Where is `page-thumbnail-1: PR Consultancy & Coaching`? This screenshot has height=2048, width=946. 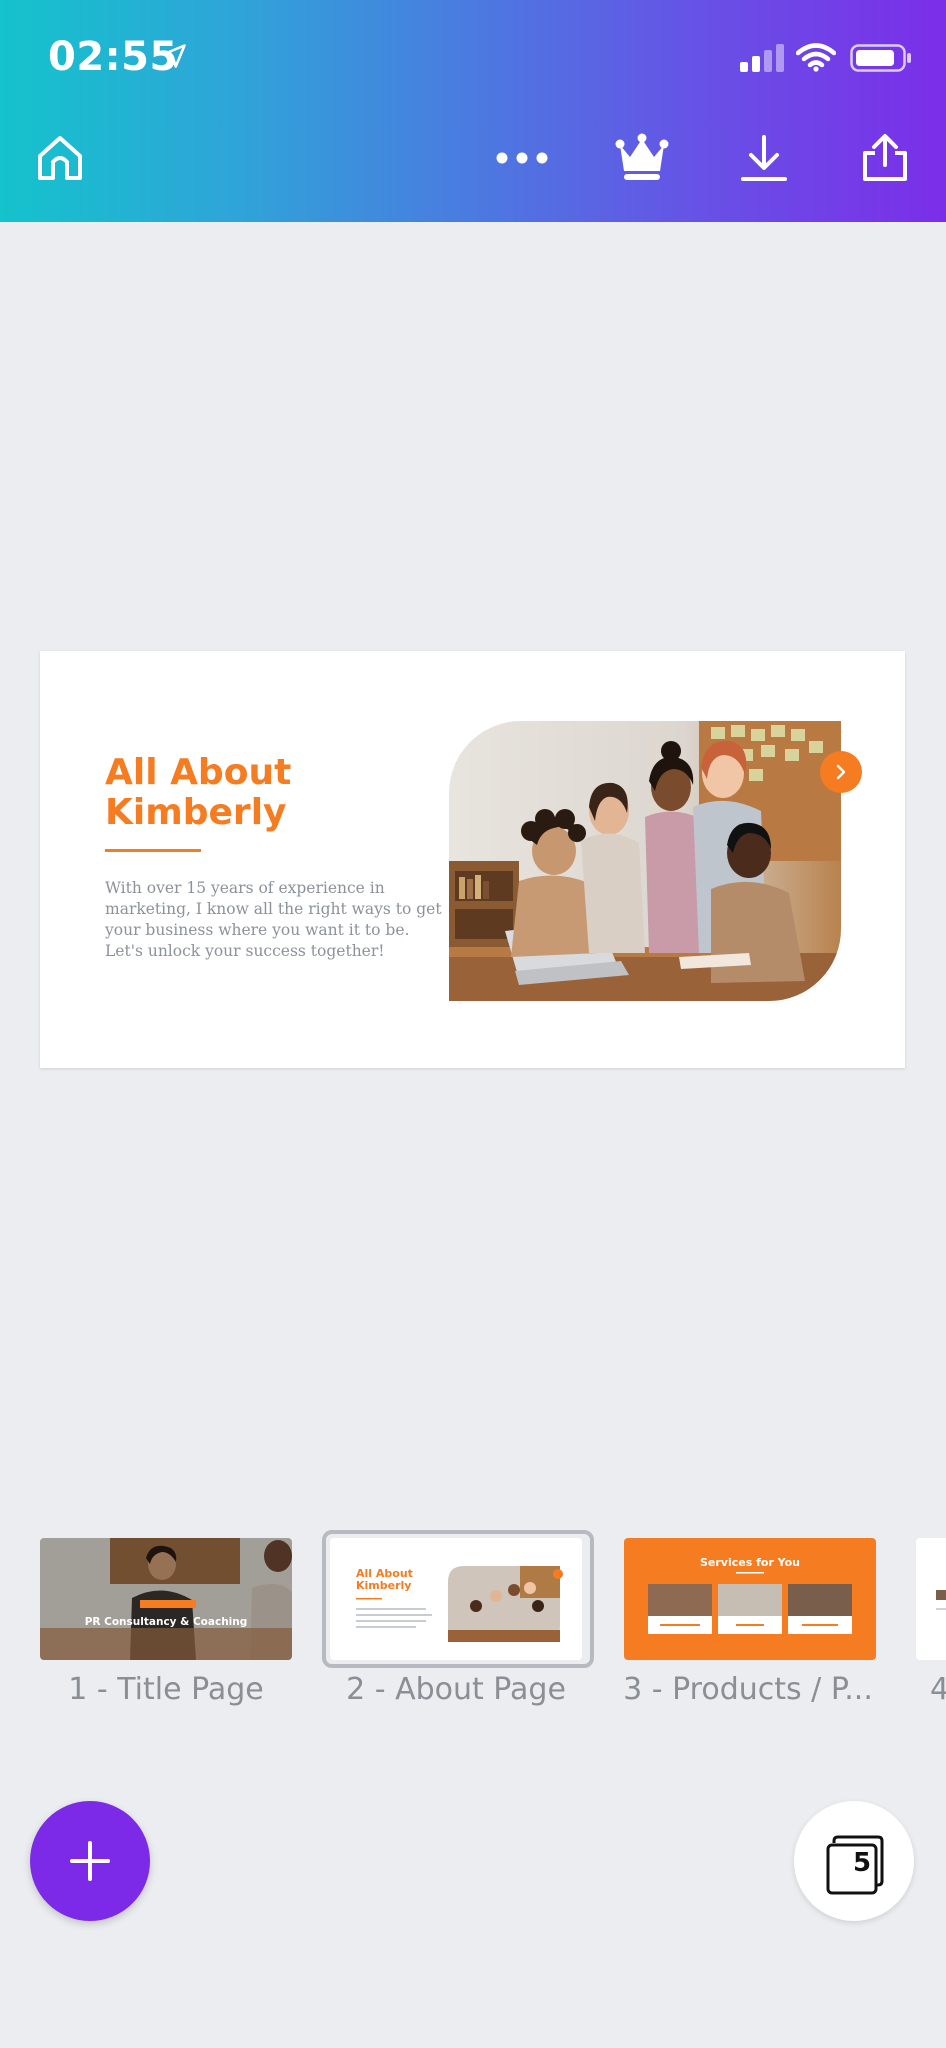 page-thumbnail-1: PR Consultancy & Coaching is located at coordinates (166, 1599).